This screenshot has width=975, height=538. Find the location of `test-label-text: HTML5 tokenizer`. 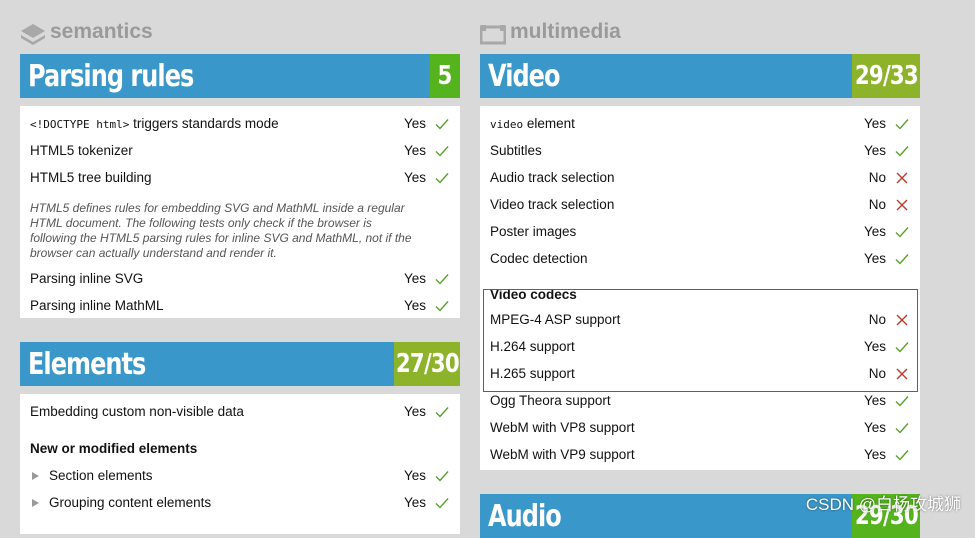

test-label-text: HTML5 tokenizer is located at coordinates (81, 150).